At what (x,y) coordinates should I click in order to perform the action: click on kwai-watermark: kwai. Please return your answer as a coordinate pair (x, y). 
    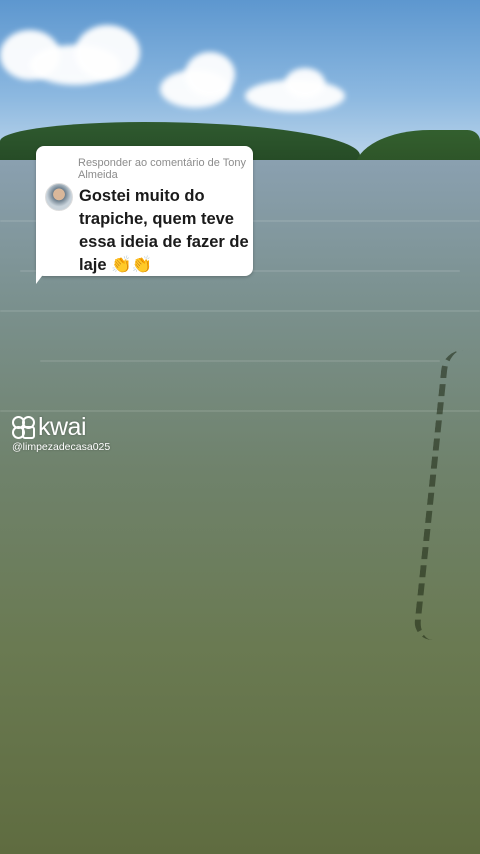
    Looking at the image, I should click on (49, 426).